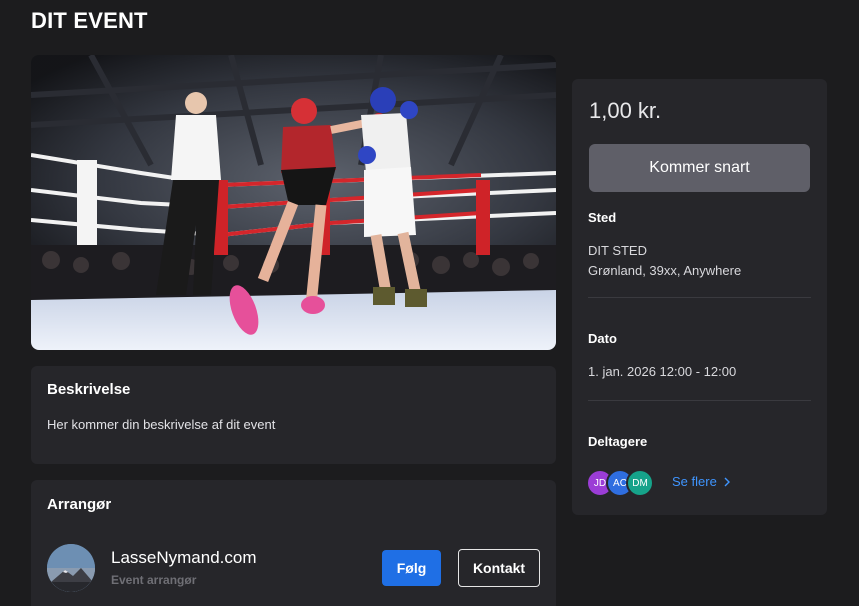 The width and height of the screenshot is (859, 606). I want to click on participant-initials: DM, so click(640, 483).